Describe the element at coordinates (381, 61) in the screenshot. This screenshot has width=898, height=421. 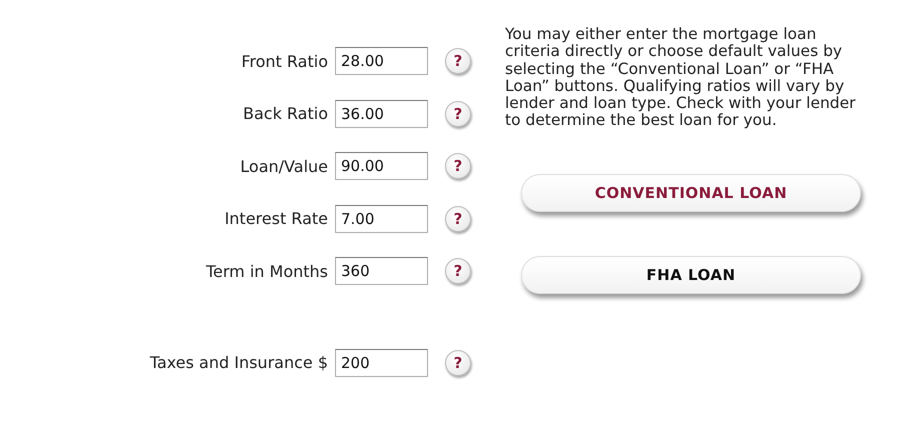
I see `input-field: 28.00` at that location.